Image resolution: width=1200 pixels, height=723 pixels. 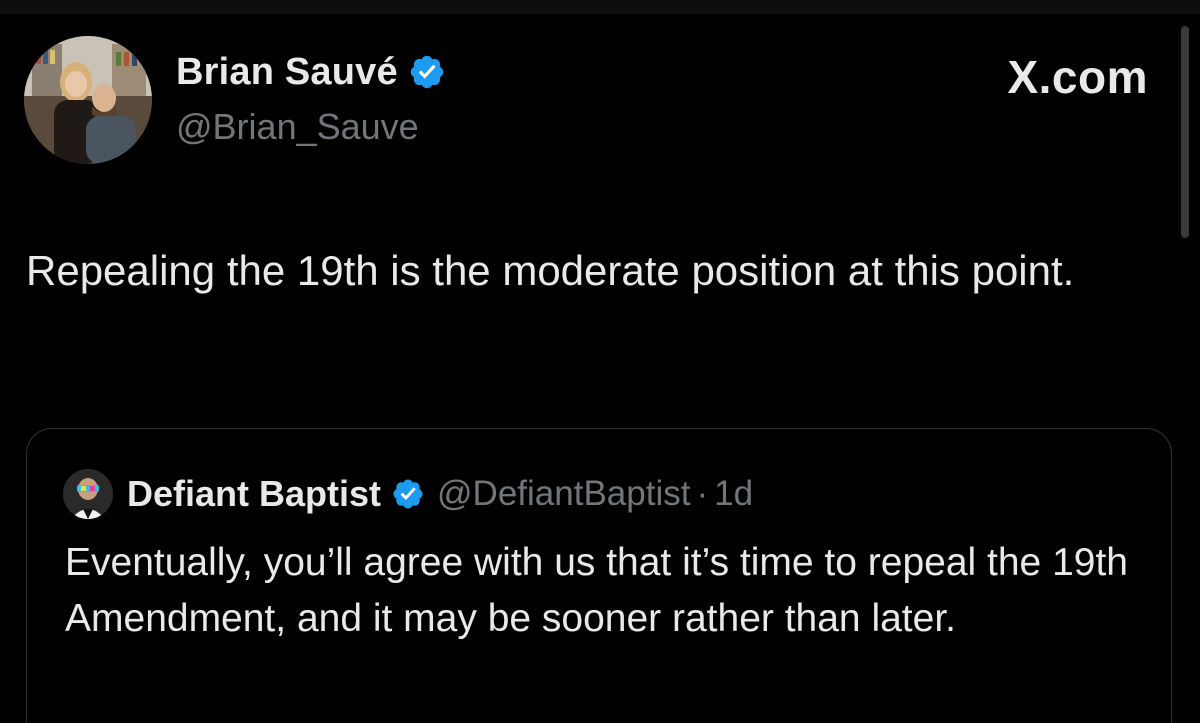 What do you see at coordinates (88, 494) in the screenshot?
I see `quoted-avatar` at bounding box center [88, 494].